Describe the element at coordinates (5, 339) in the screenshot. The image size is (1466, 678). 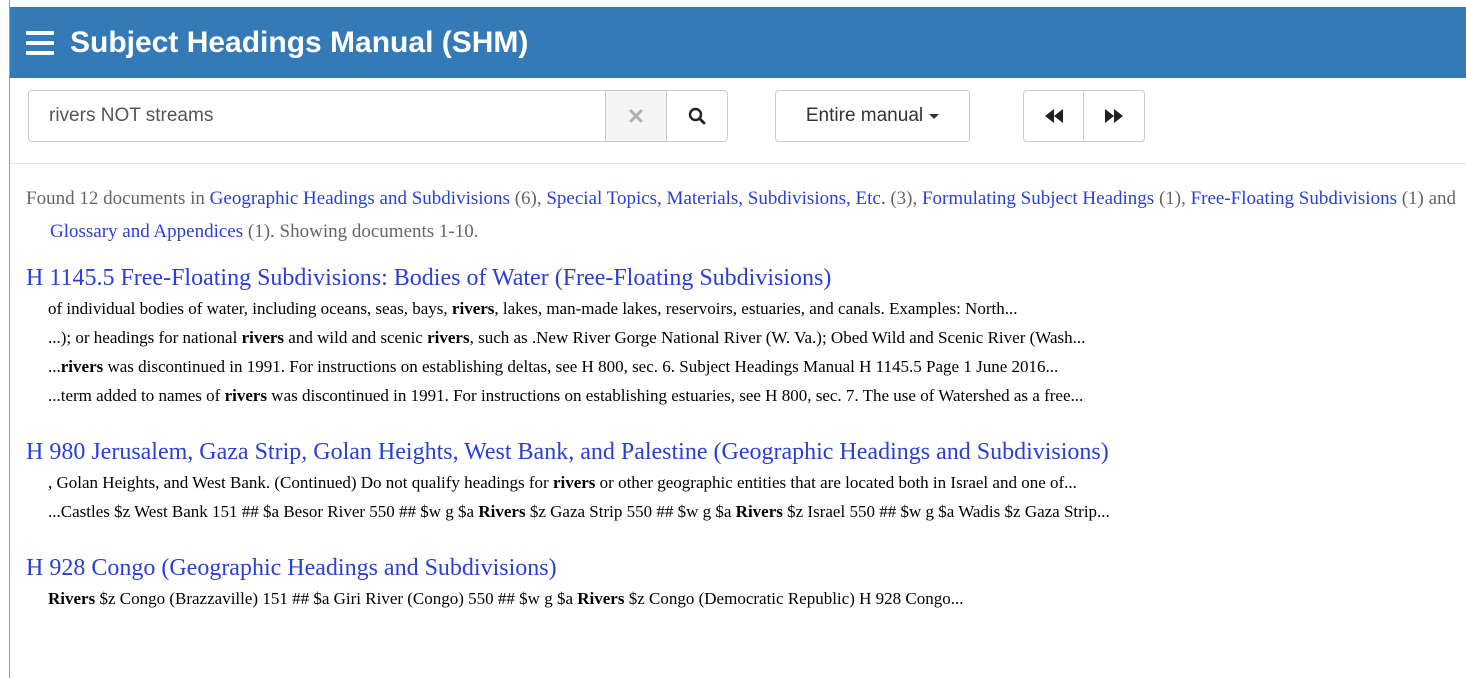
I see `window-left-border` at that location.